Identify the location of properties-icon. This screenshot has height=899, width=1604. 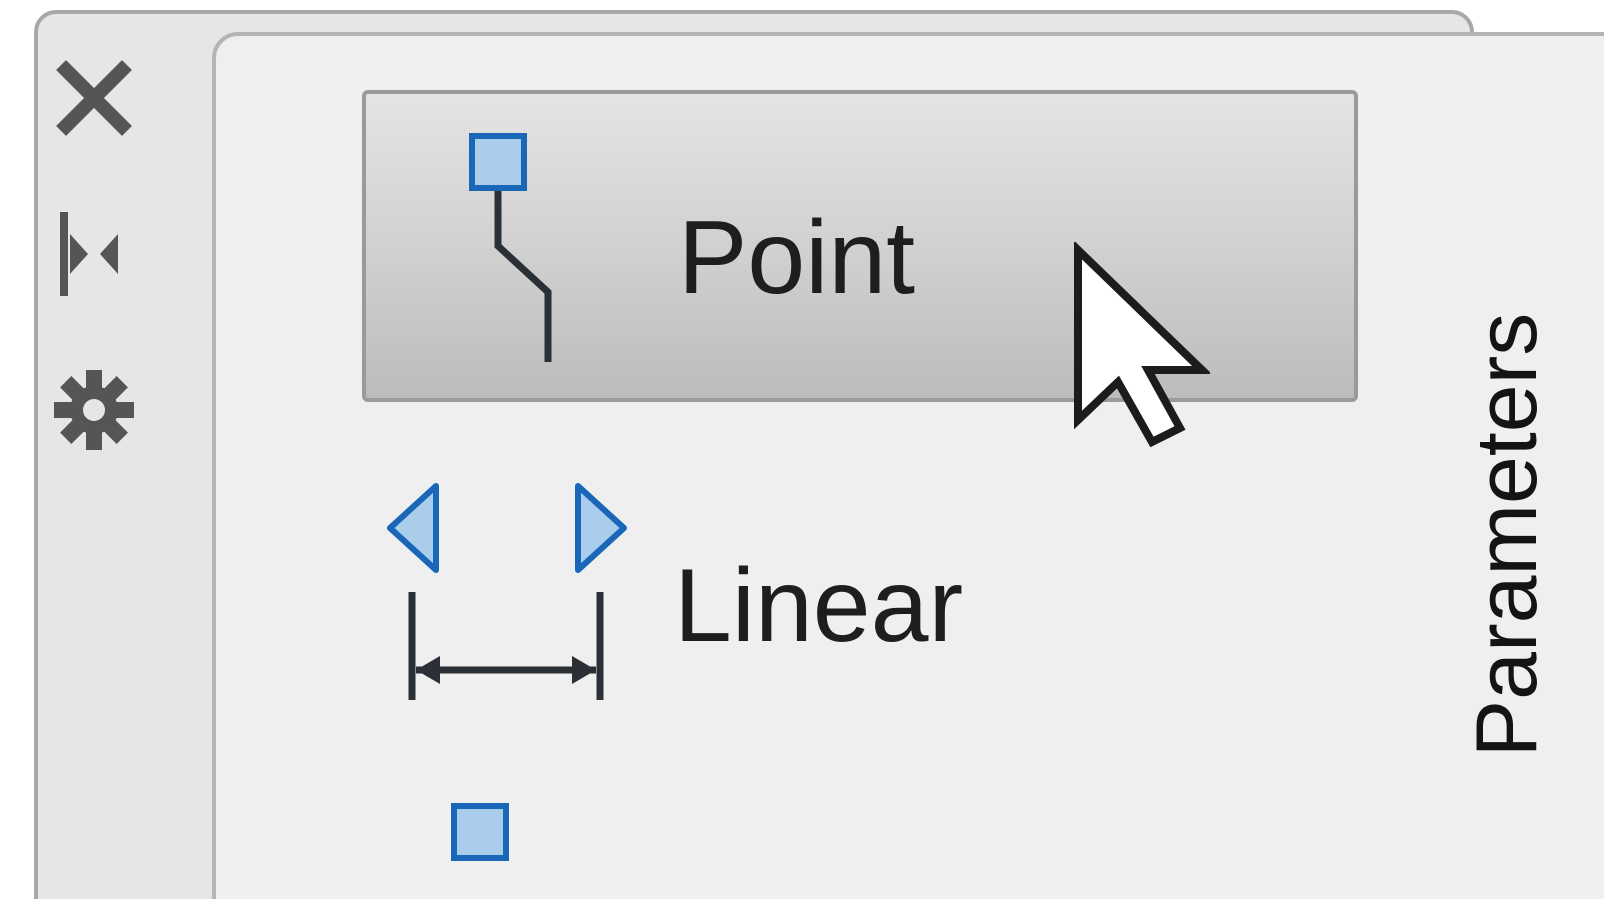
(94, 410).